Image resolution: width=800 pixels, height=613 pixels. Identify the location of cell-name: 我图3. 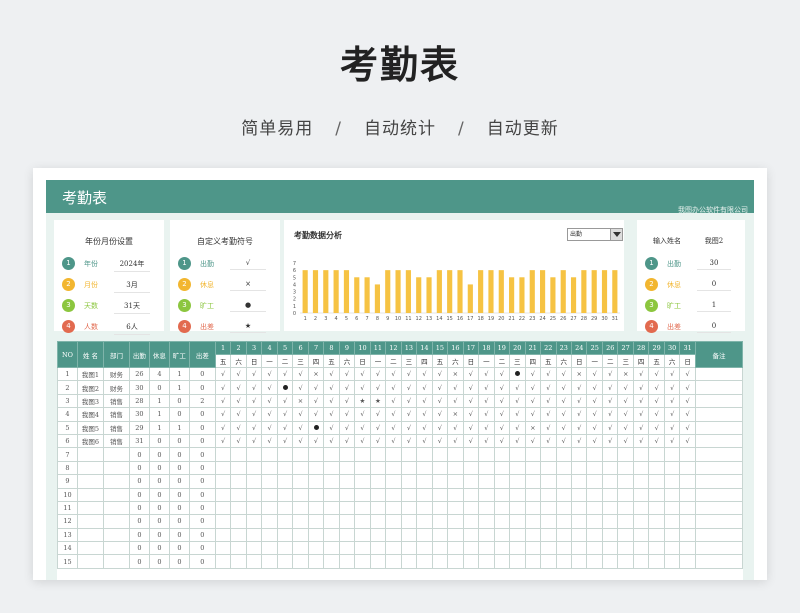
(90, 401).